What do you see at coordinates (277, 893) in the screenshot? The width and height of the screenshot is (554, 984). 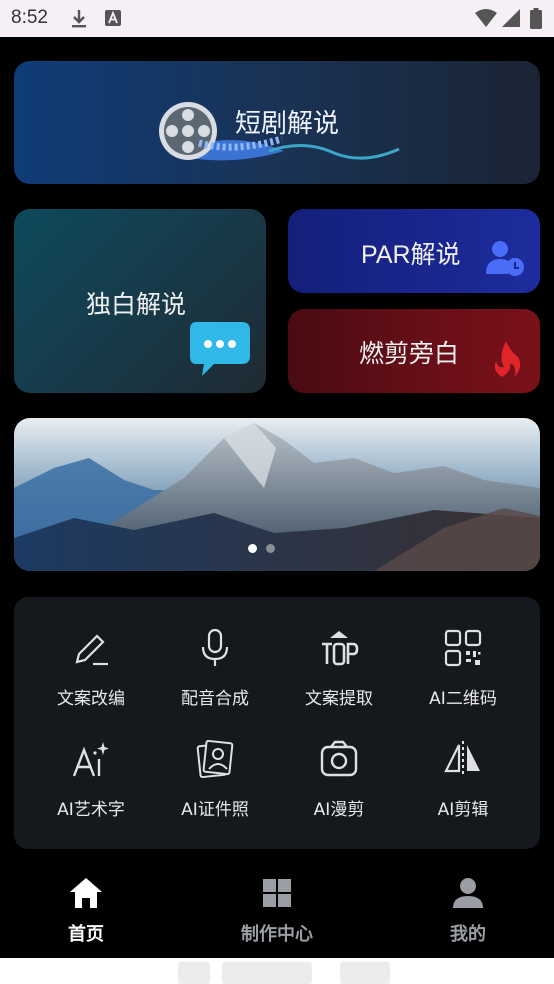 I see `grid-icon` at bounding box center [277, 893].